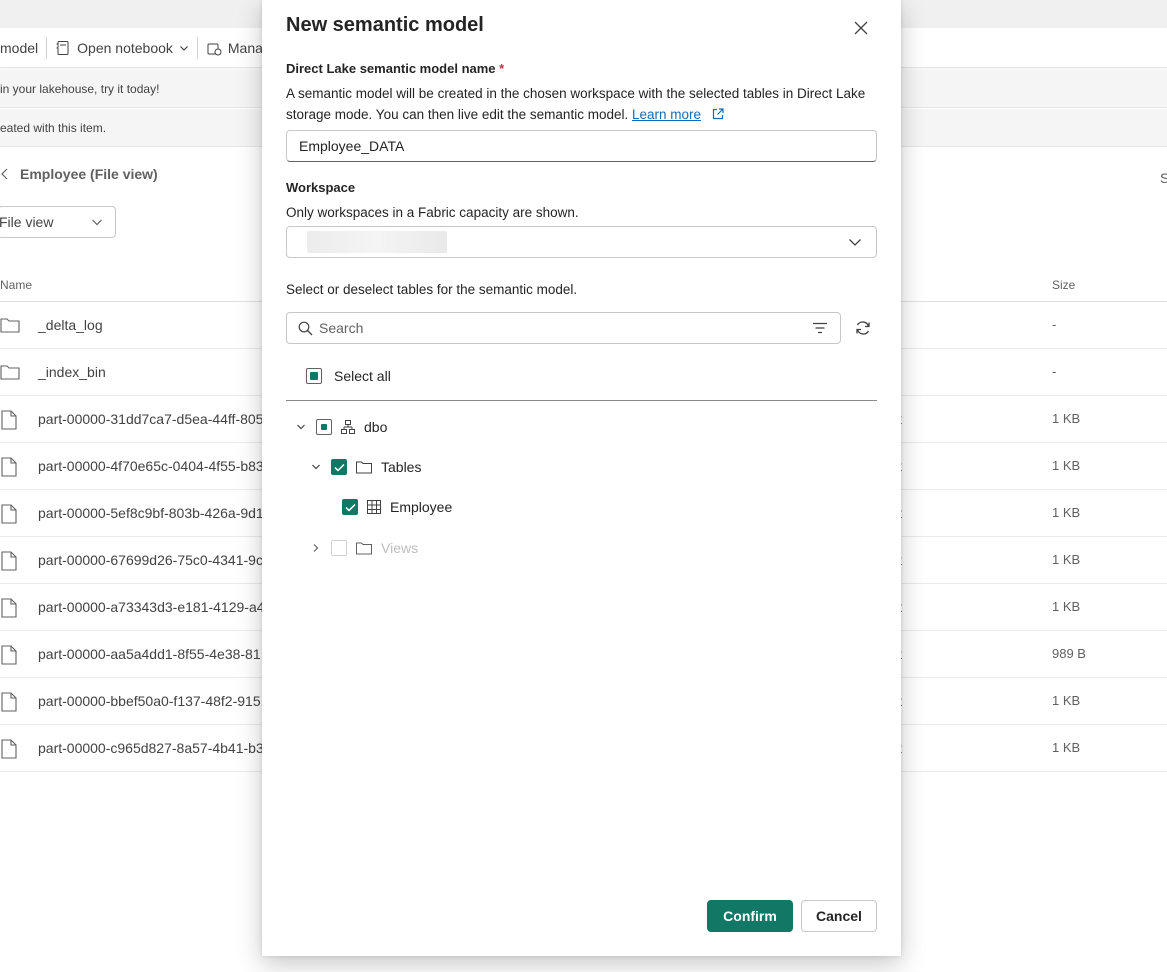 The height and width of the screenshot is (972, 1167). I want to click on tree-item-tables: Tables, so click(365, 467).